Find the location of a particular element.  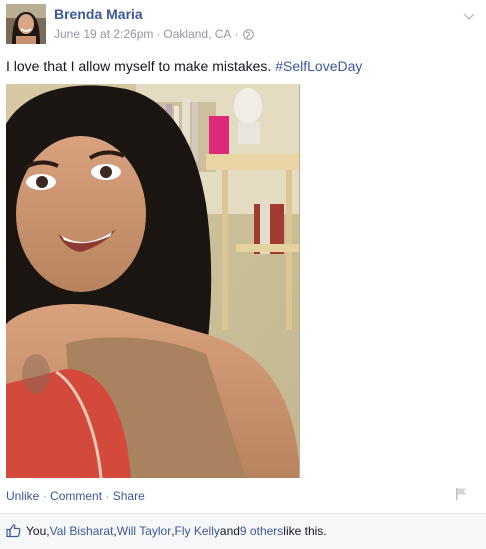

post-location: Oakland, CA is located at coordinates (197, 34).